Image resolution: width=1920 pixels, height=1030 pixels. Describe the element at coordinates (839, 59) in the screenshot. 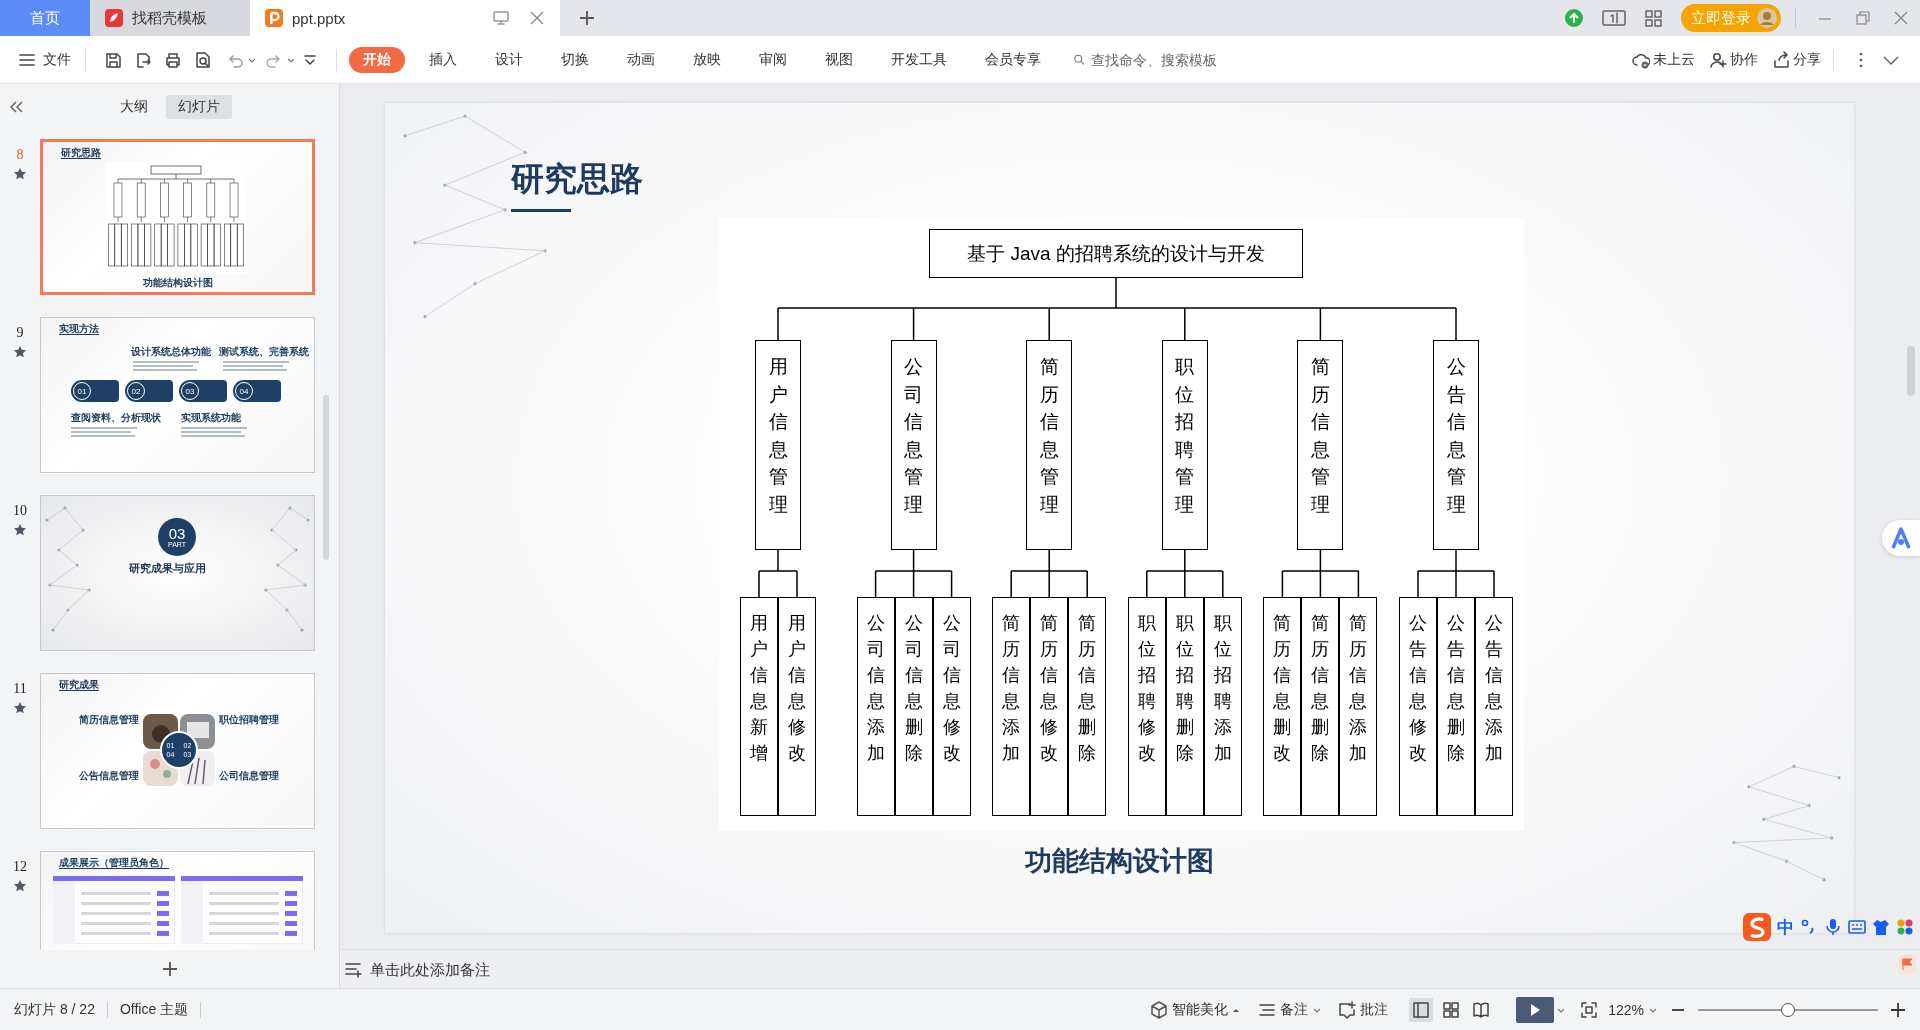

I see `ribbon-tab: 视图` at that location.